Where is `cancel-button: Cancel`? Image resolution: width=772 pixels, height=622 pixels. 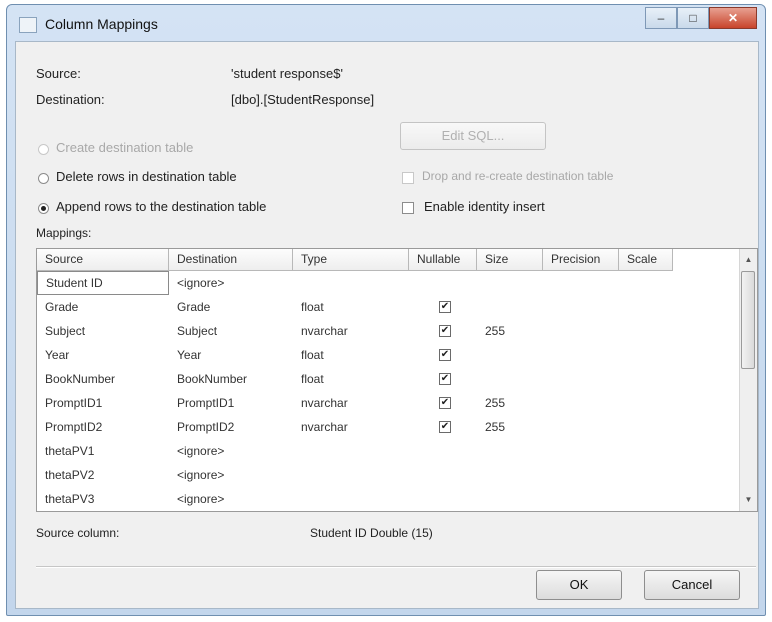
cancel-button: Cancel is located at coordinates (692, 585).